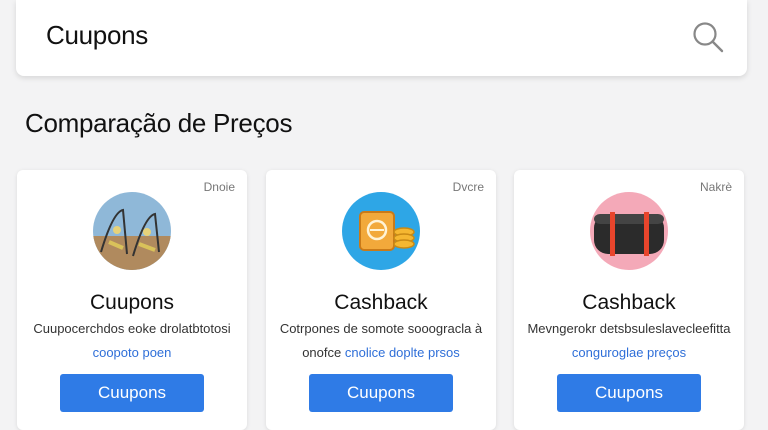 The height and width of the screenshot is (430, 768). What do you see at coordinates (219, 187) in the screenshot?
I see `card-tag: Dnoie` at bounding box center [219, 187].